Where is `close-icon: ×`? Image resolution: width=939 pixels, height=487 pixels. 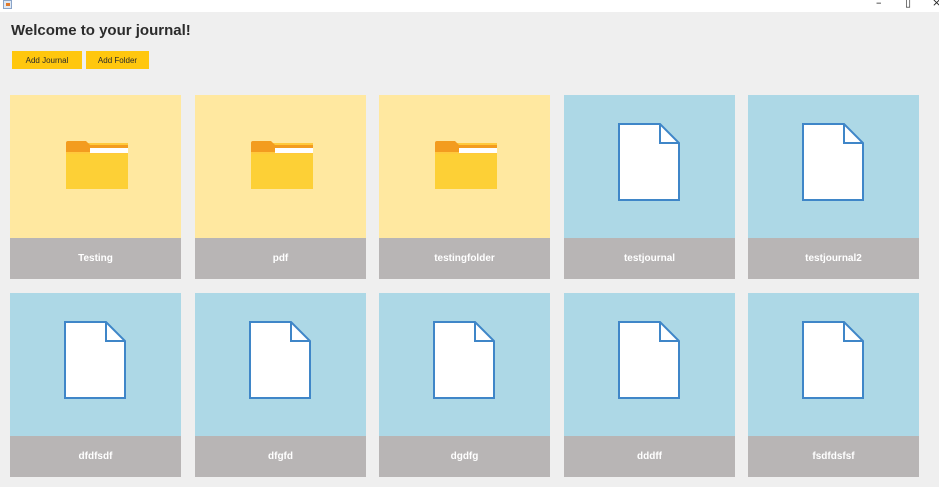 close-icon: × is located at coordinates (935, 4).